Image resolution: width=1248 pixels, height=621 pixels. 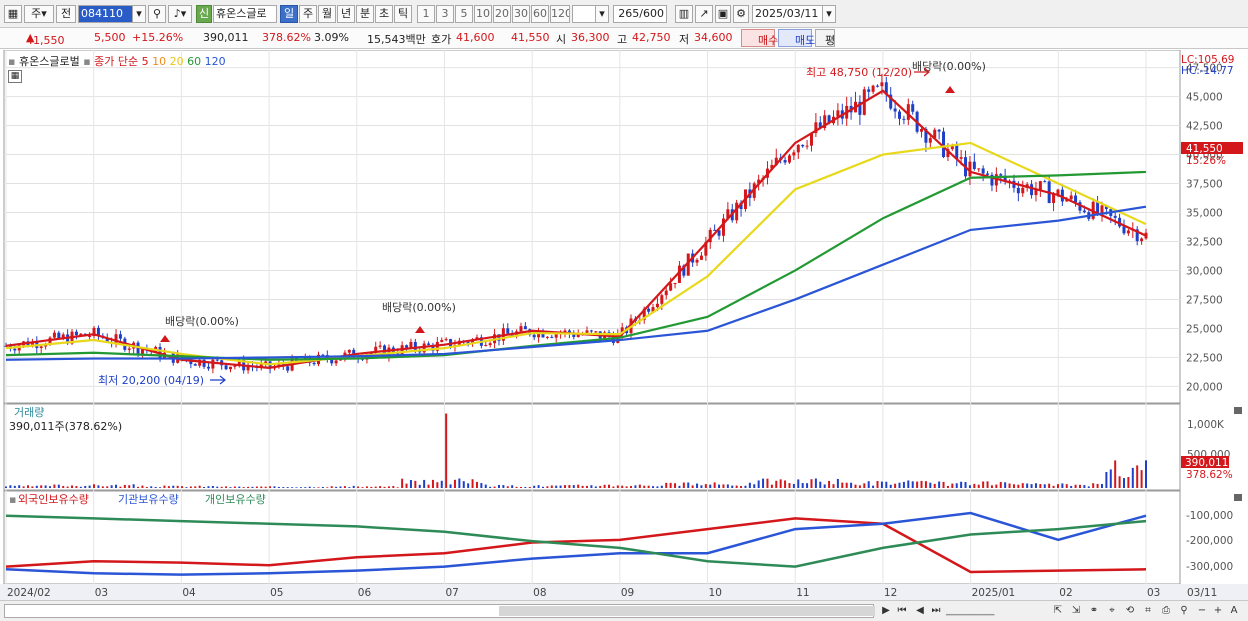 I want to click on mode-select: 전, so click(x=66, y=14).